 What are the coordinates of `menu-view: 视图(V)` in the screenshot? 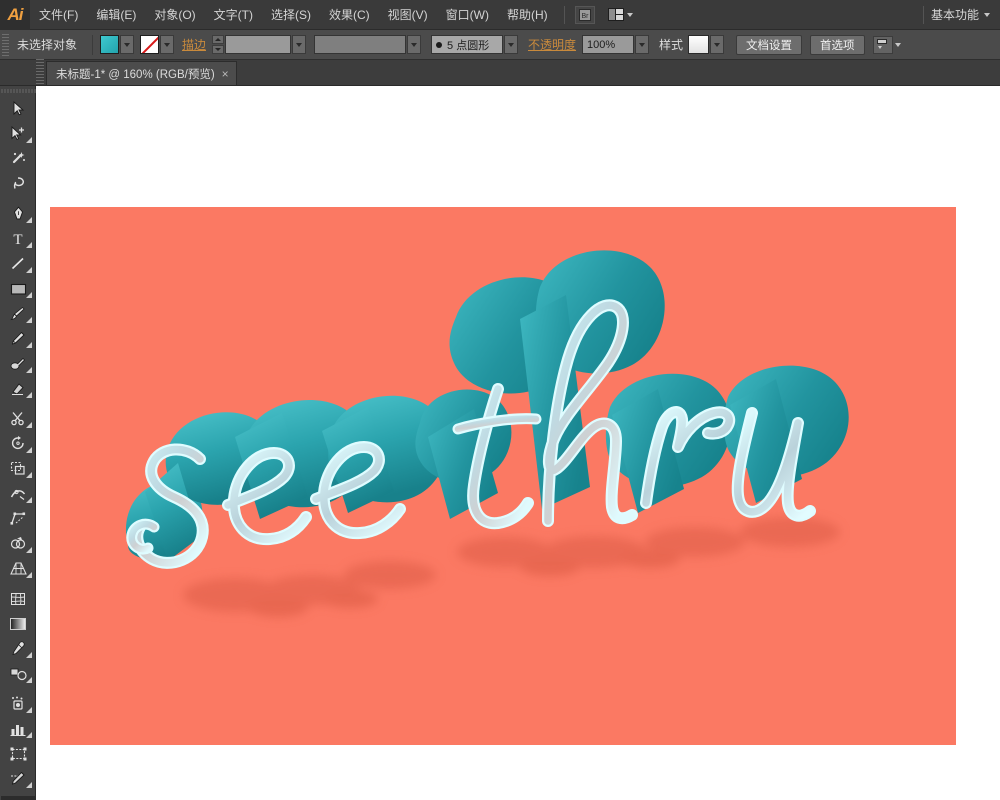 It's located at (408, 15).